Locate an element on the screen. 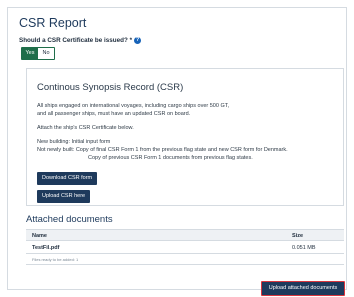 This screenshot has width=354, height=297. new-building-text: New building: Initial input form is located at coordinates (74, 142).